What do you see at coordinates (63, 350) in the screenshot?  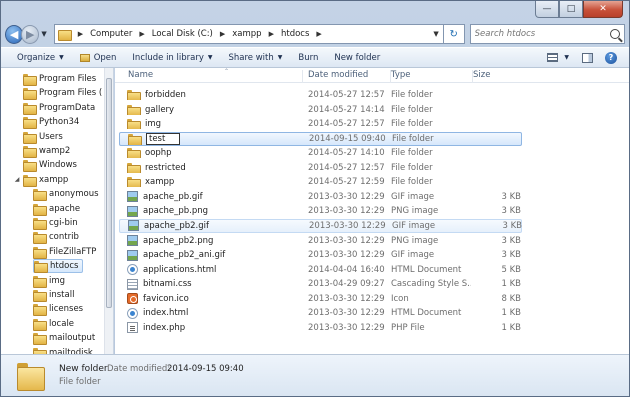 I see `sidebar-item-mailtodisk: mailtodisk` at bounding box center [63, 350].